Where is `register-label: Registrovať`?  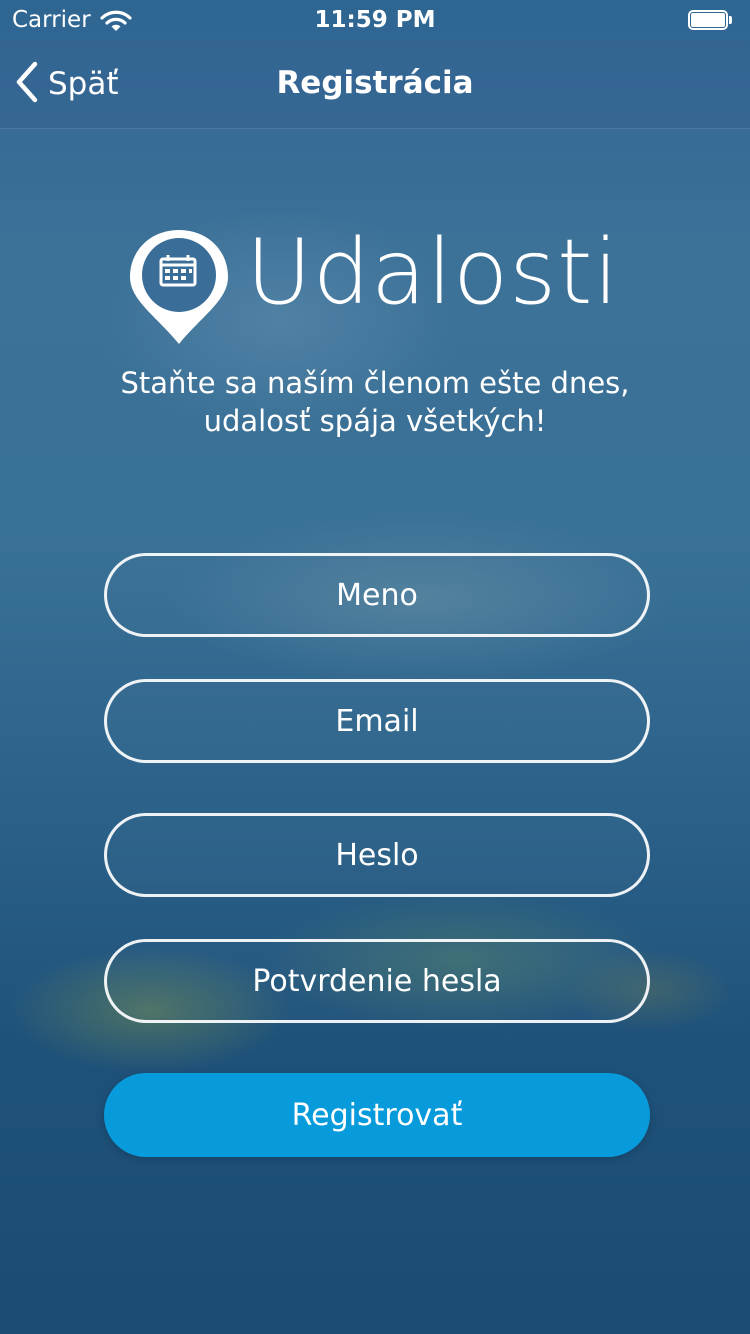
register-label: Registrovať is located at coordinates (377, 1115).